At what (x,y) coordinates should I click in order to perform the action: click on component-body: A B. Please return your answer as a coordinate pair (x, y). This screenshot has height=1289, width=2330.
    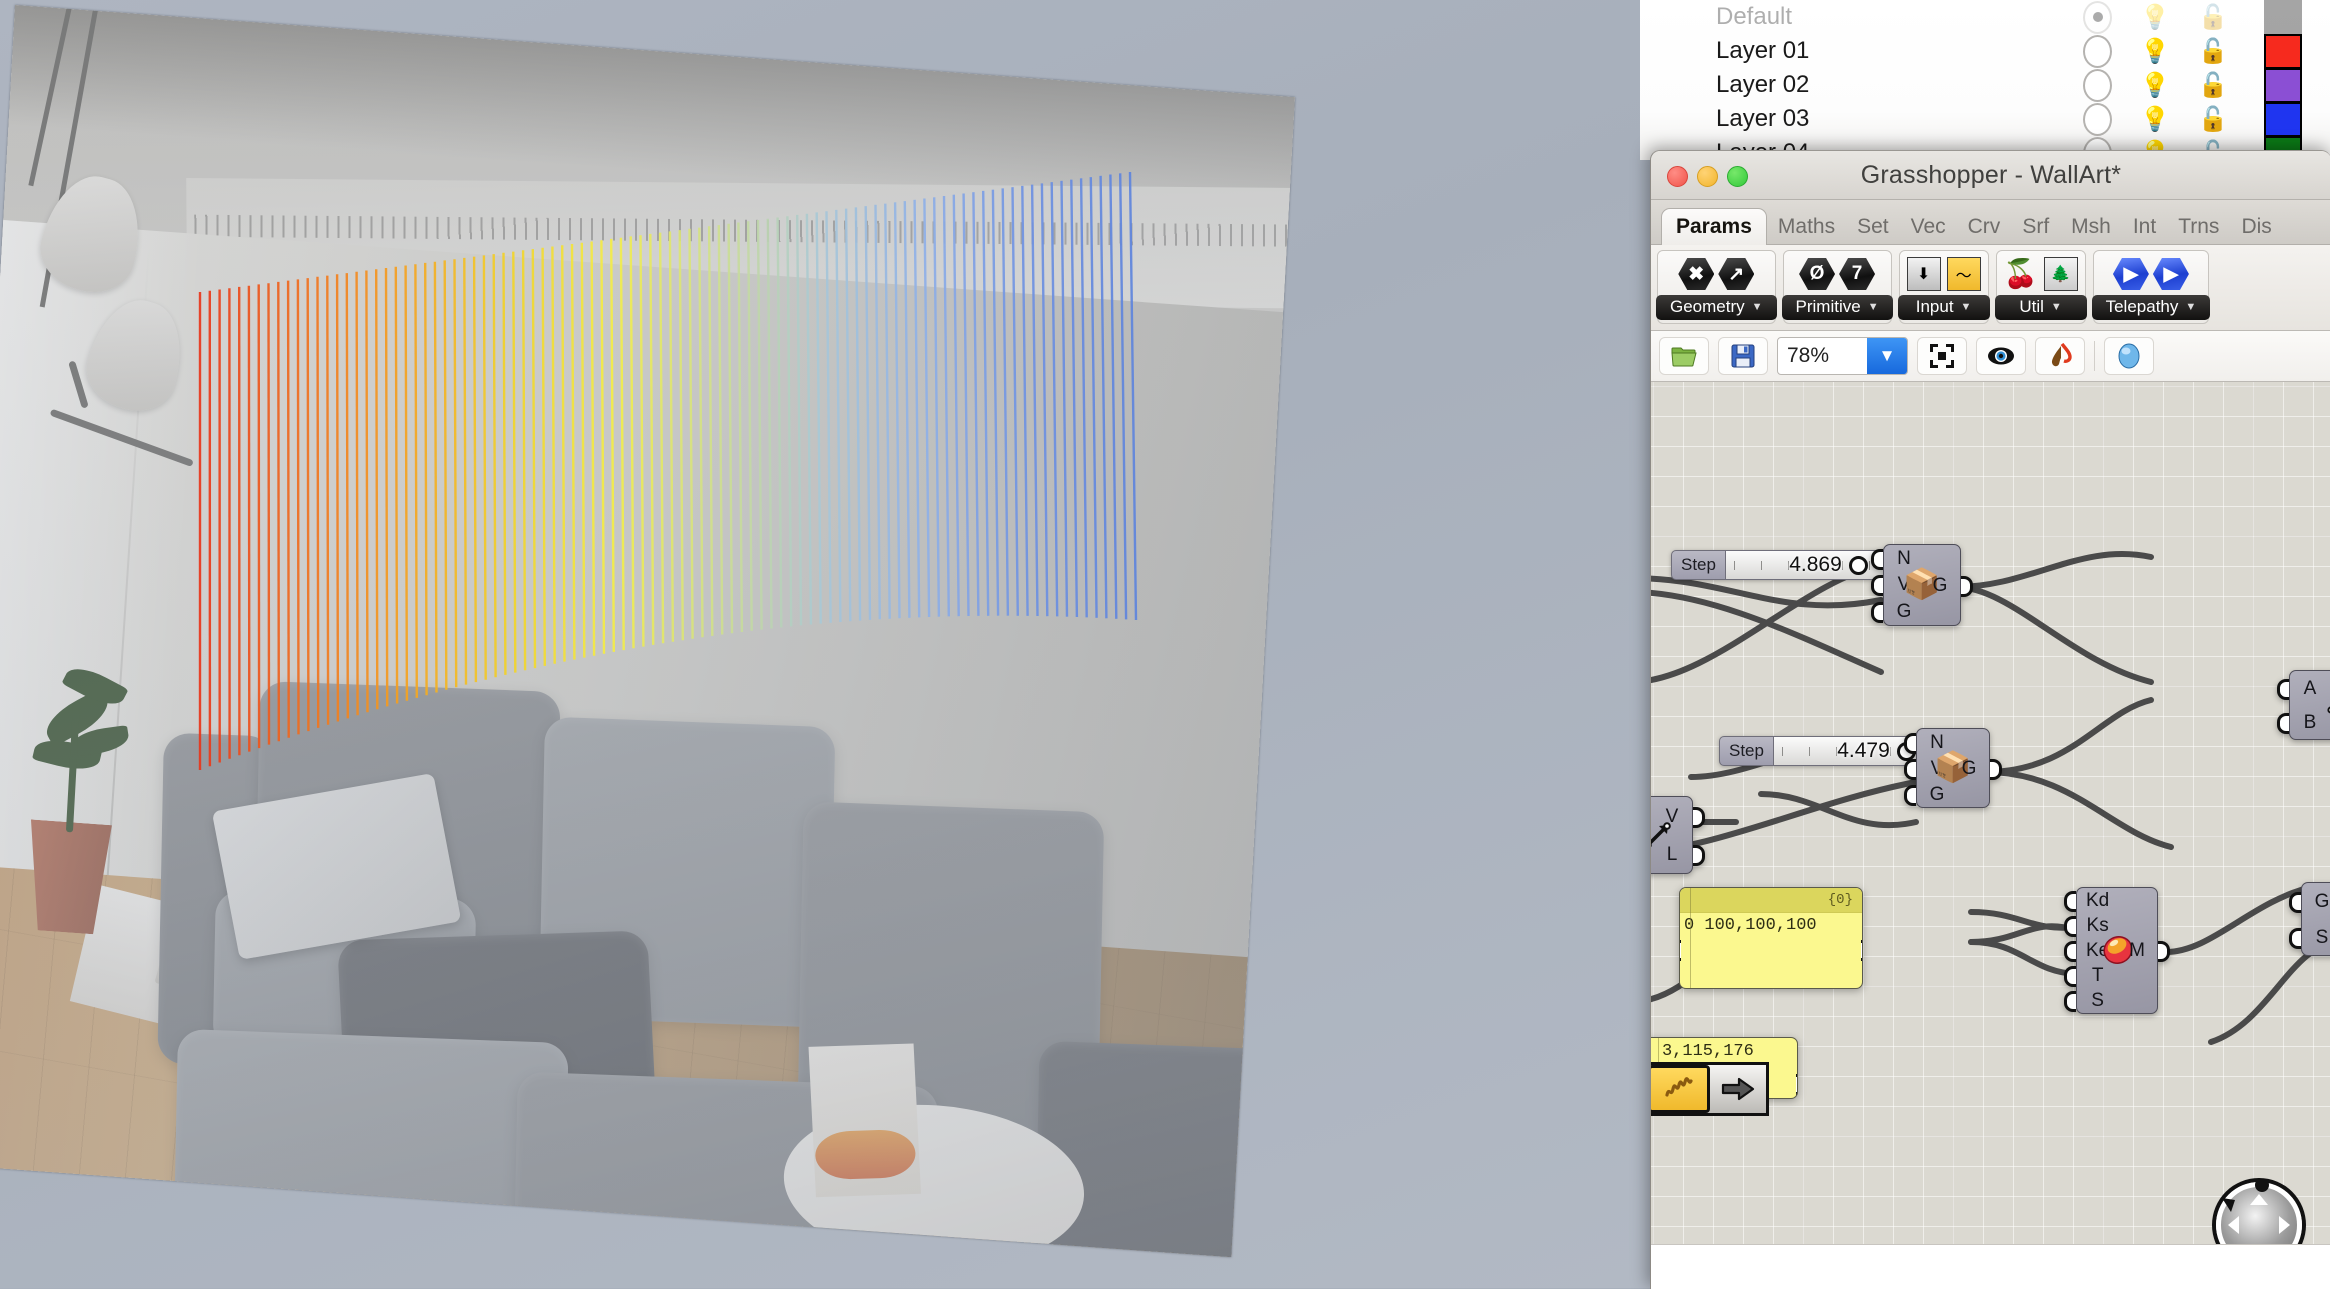
    Looking at the image, I should click on (2309, 705).